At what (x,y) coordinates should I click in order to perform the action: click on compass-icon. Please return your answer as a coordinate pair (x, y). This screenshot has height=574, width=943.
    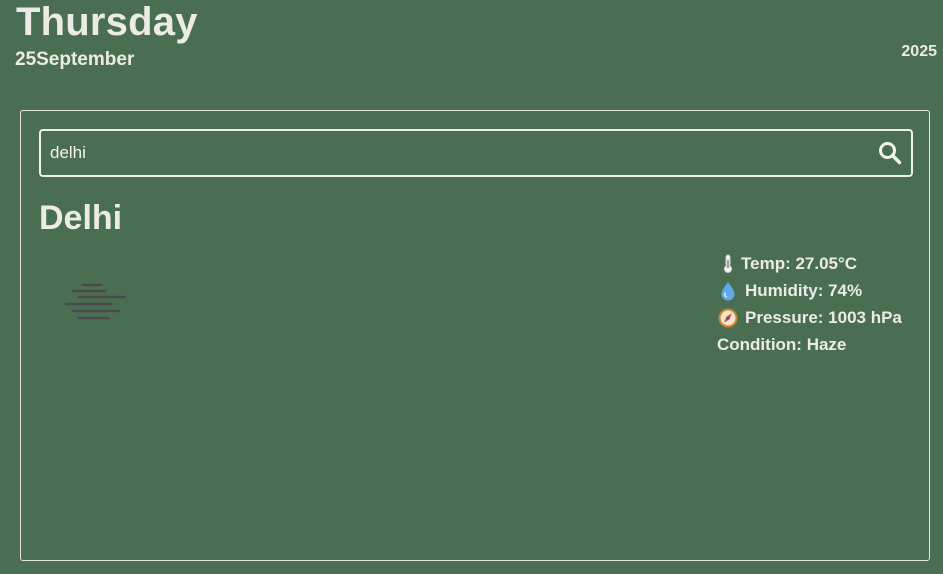
    Looking at the image, I should click on (728, 318).